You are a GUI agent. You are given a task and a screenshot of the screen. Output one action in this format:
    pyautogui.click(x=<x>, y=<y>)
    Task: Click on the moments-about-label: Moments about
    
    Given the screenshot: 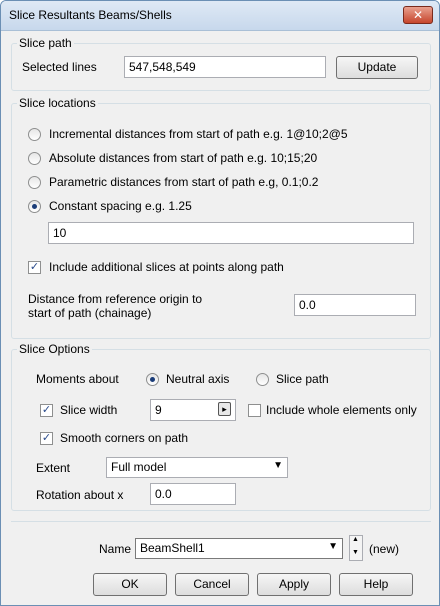 What is the action you would take?
    pyautogui.click(x=77, y=379)
    